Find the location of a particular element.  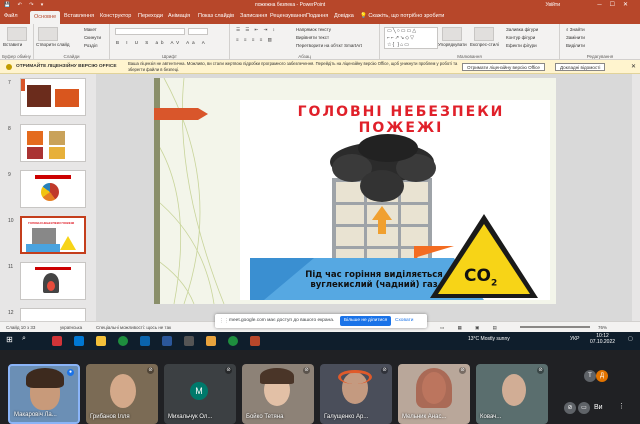

shape-fill-button: Заливка фігури is located at coordinates (522, 29).